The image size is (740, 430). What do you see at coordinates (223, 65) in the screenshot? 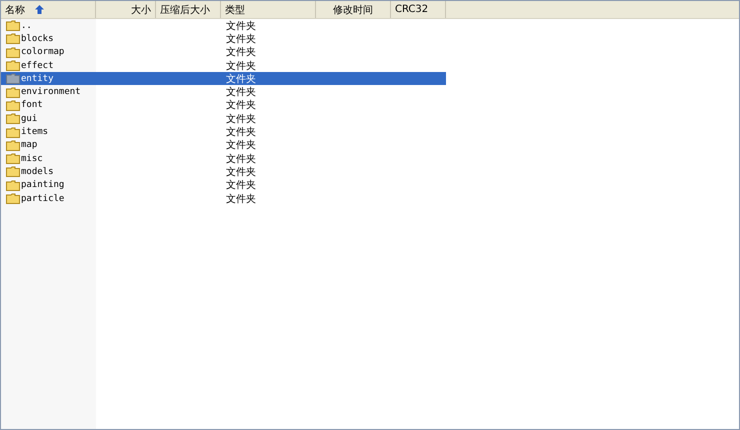
I see `file-row: effect 文件夹` at bounding box center [223, 65].